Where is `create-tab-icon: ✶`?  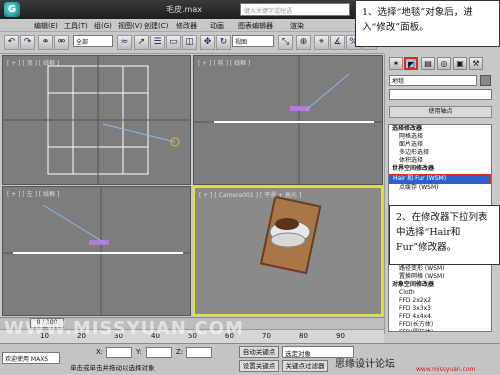 create-tab-icon: ✶ is located at coordinates (396, 63).